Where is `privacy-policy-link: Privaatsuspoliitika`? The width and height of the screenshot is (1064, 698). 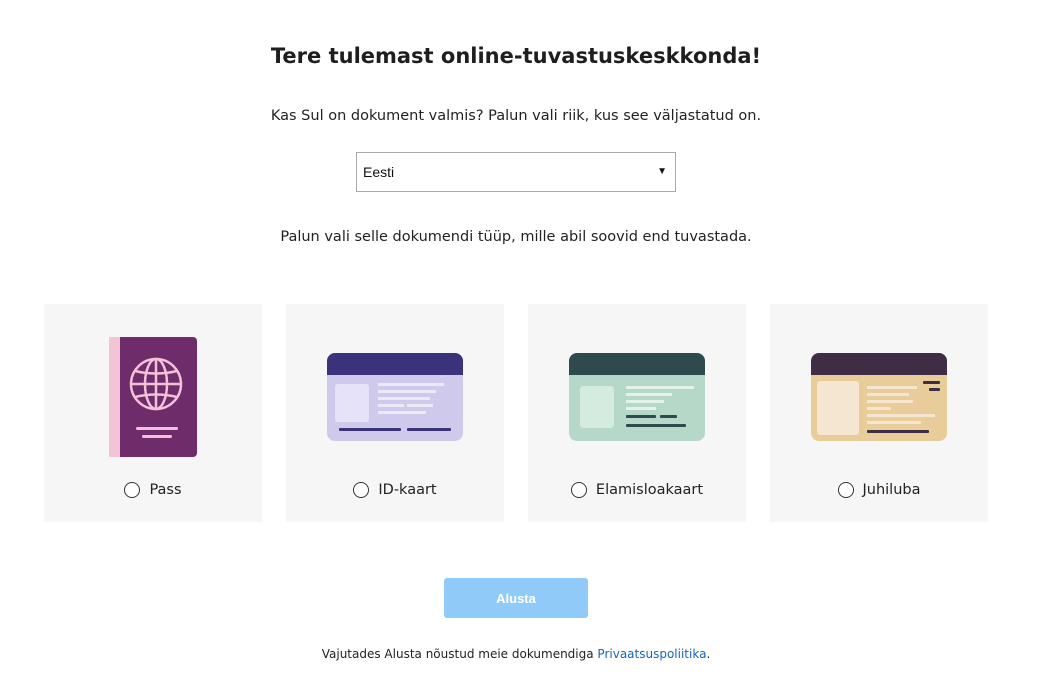
privacy-policy-link: Privaatsuspoliitika is located at coordinates (651, 654).